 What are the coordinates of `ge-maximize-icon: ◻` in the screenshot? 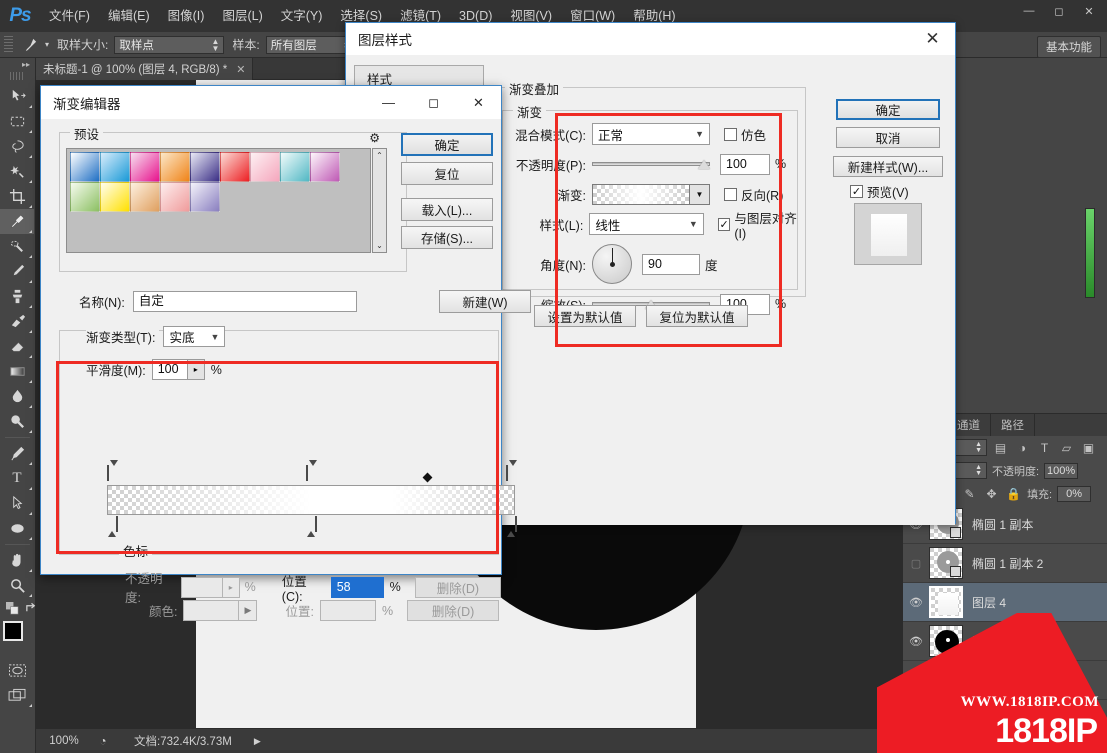 It's located at (433, 102).